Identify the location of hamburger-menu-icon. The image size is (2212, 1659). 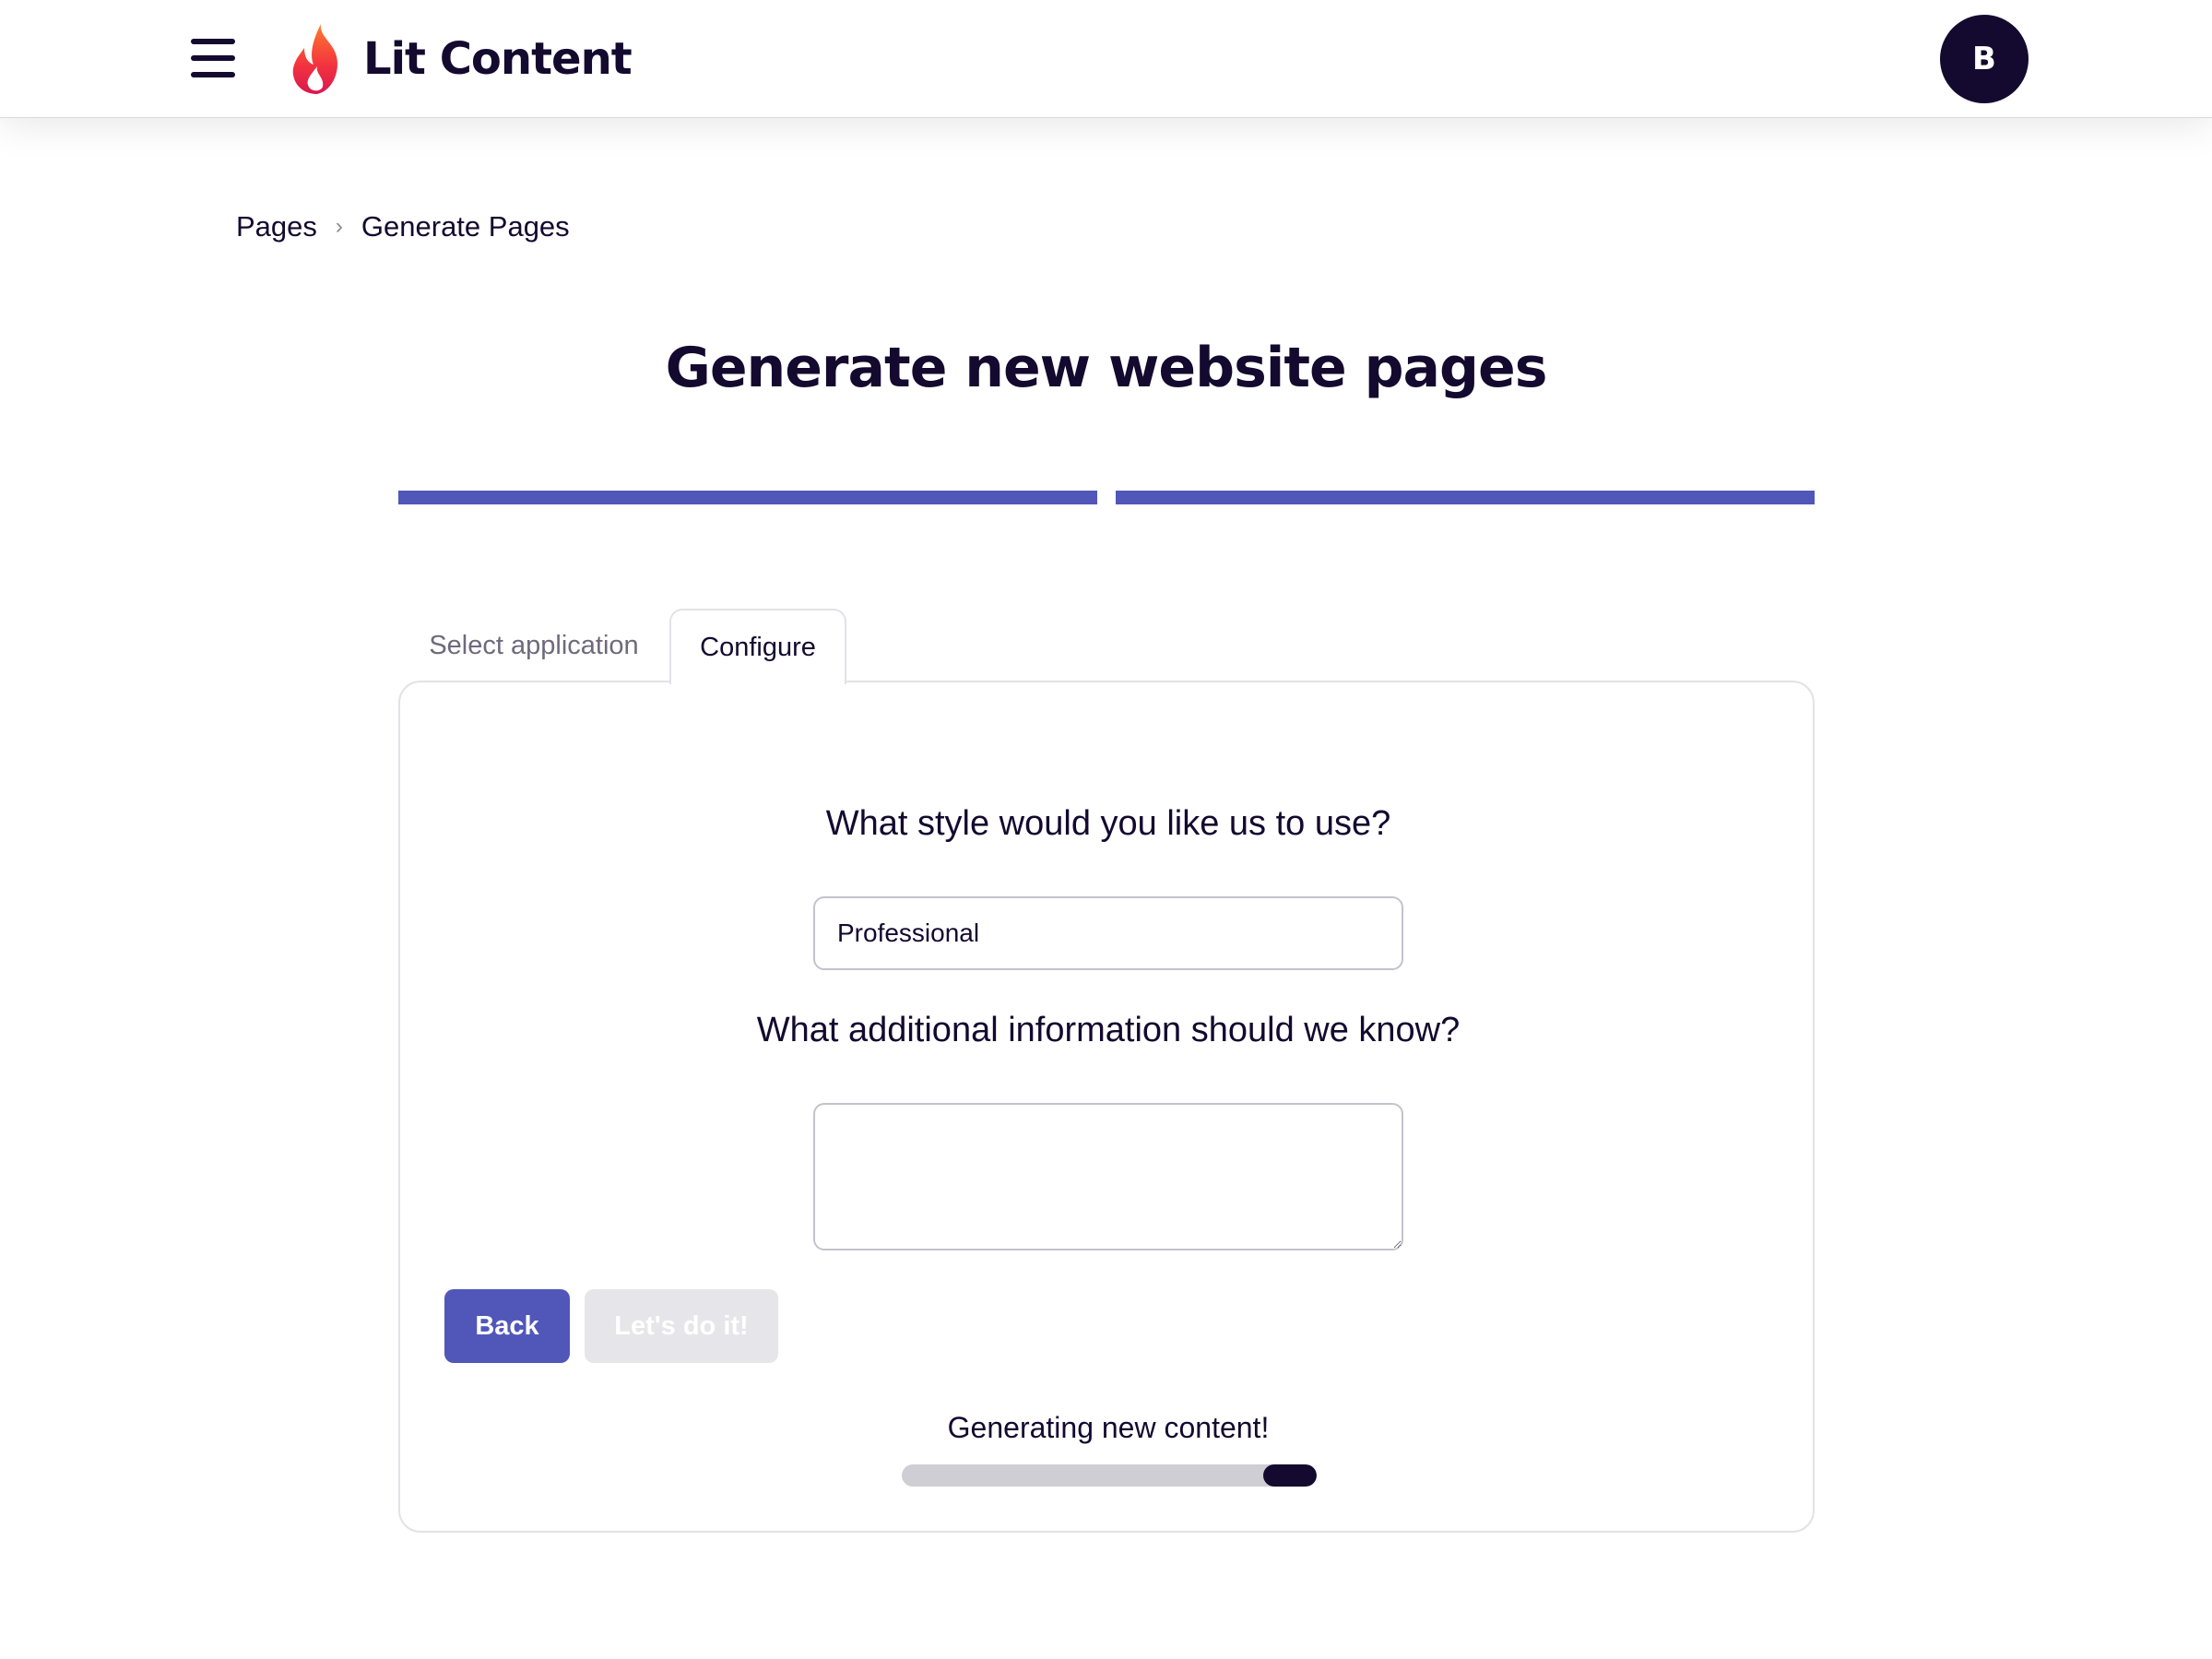
(213, 58).